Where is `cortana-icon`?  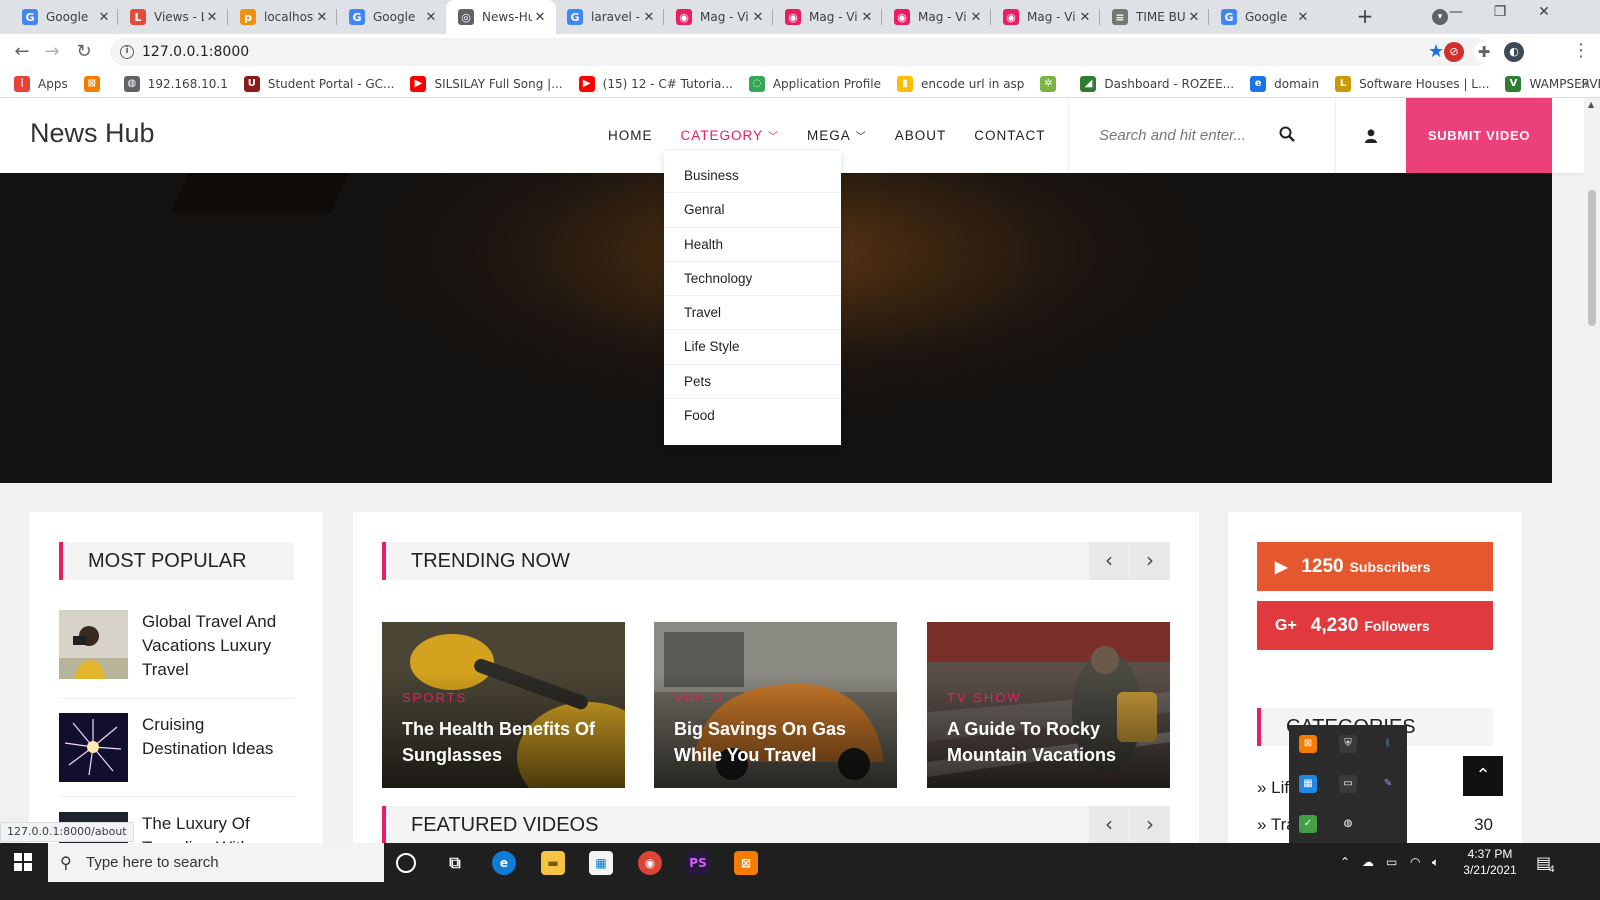
cortana-icon is located at coordinates (406, 863).